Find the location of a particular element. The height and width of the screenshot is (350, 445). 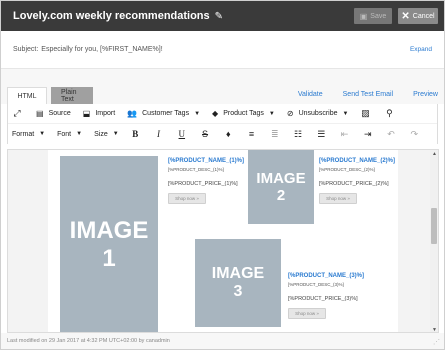

spacer is located at coordinates (222, 77).